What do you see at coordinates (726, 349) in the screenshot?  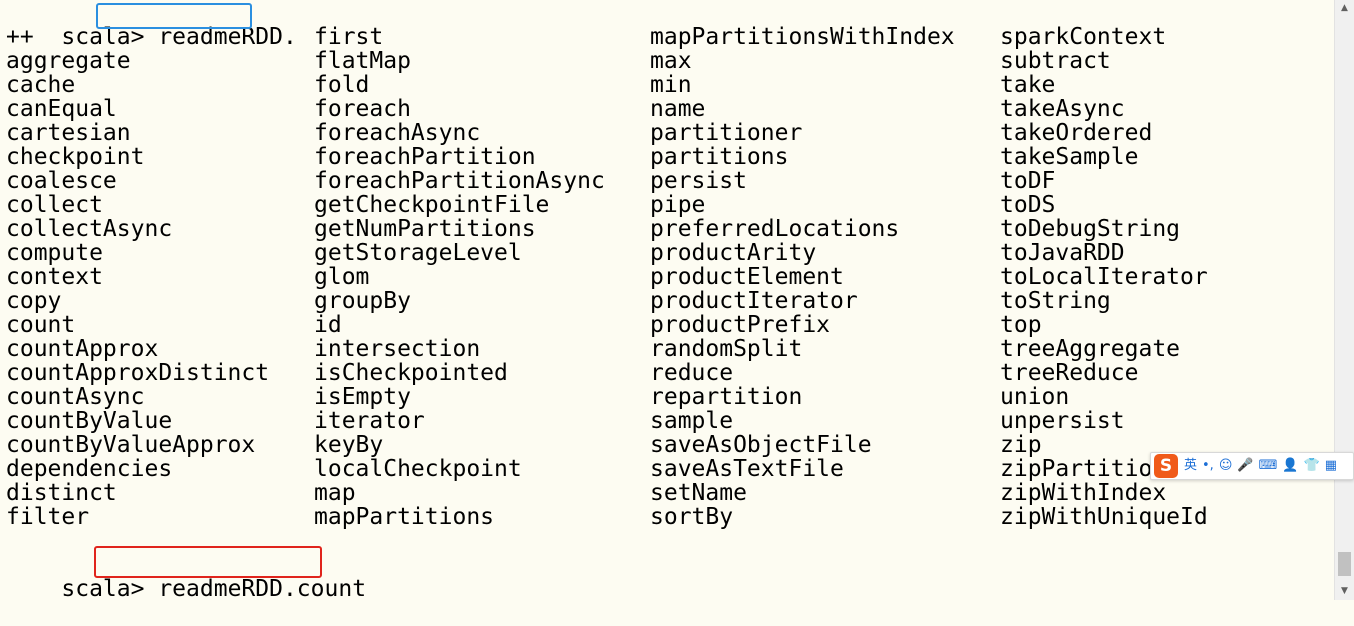 I see `completion-item: randomSplit` at bounding box center [726, 349].